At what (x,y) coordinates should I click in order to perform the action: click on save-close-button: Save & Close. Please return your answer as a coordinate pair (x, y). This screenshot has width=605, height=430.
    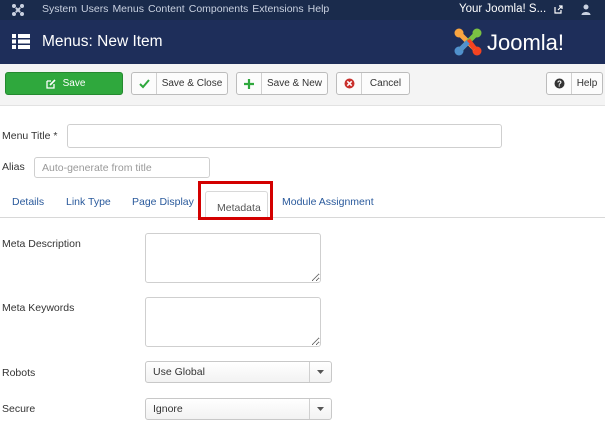
    Looking at the image, I should click on (179, 83).